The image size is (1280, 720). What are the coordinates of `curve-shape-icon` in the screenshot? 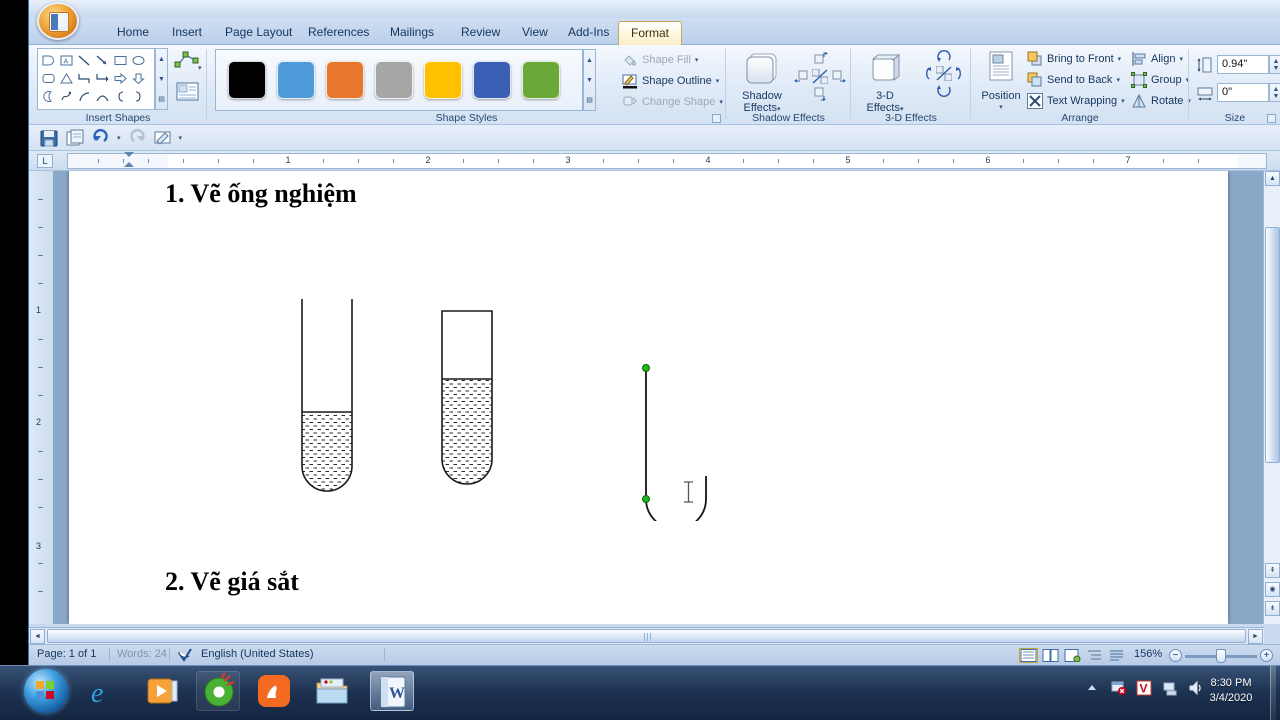 It's located at (102, 96).